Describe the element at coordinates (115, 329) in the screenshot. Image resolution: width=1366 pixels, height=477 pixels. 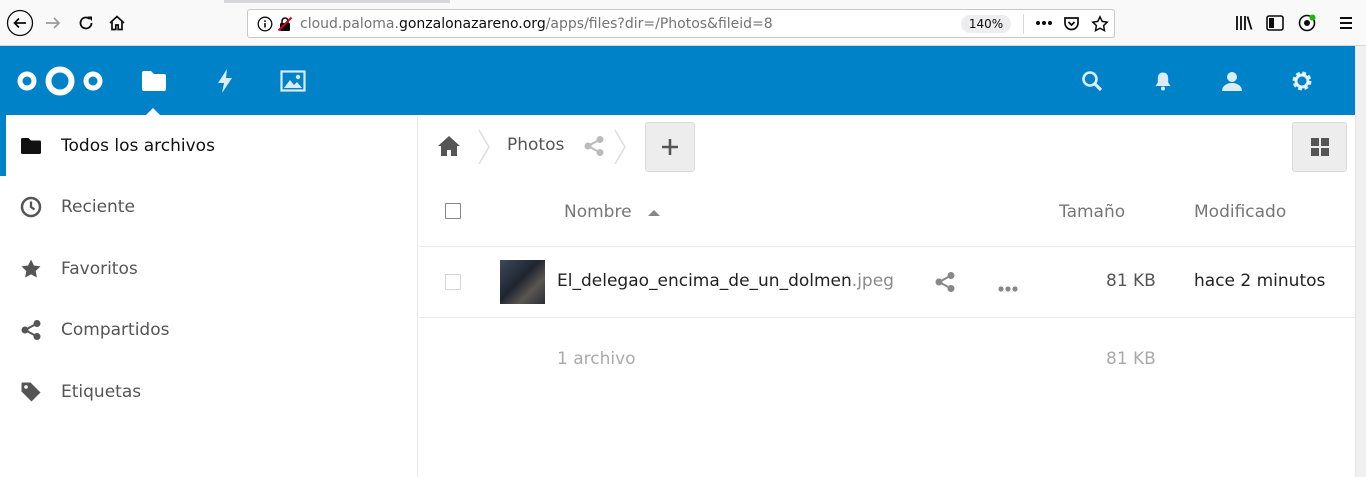
I see `sidebar-item-label: Compartidos` at that location.